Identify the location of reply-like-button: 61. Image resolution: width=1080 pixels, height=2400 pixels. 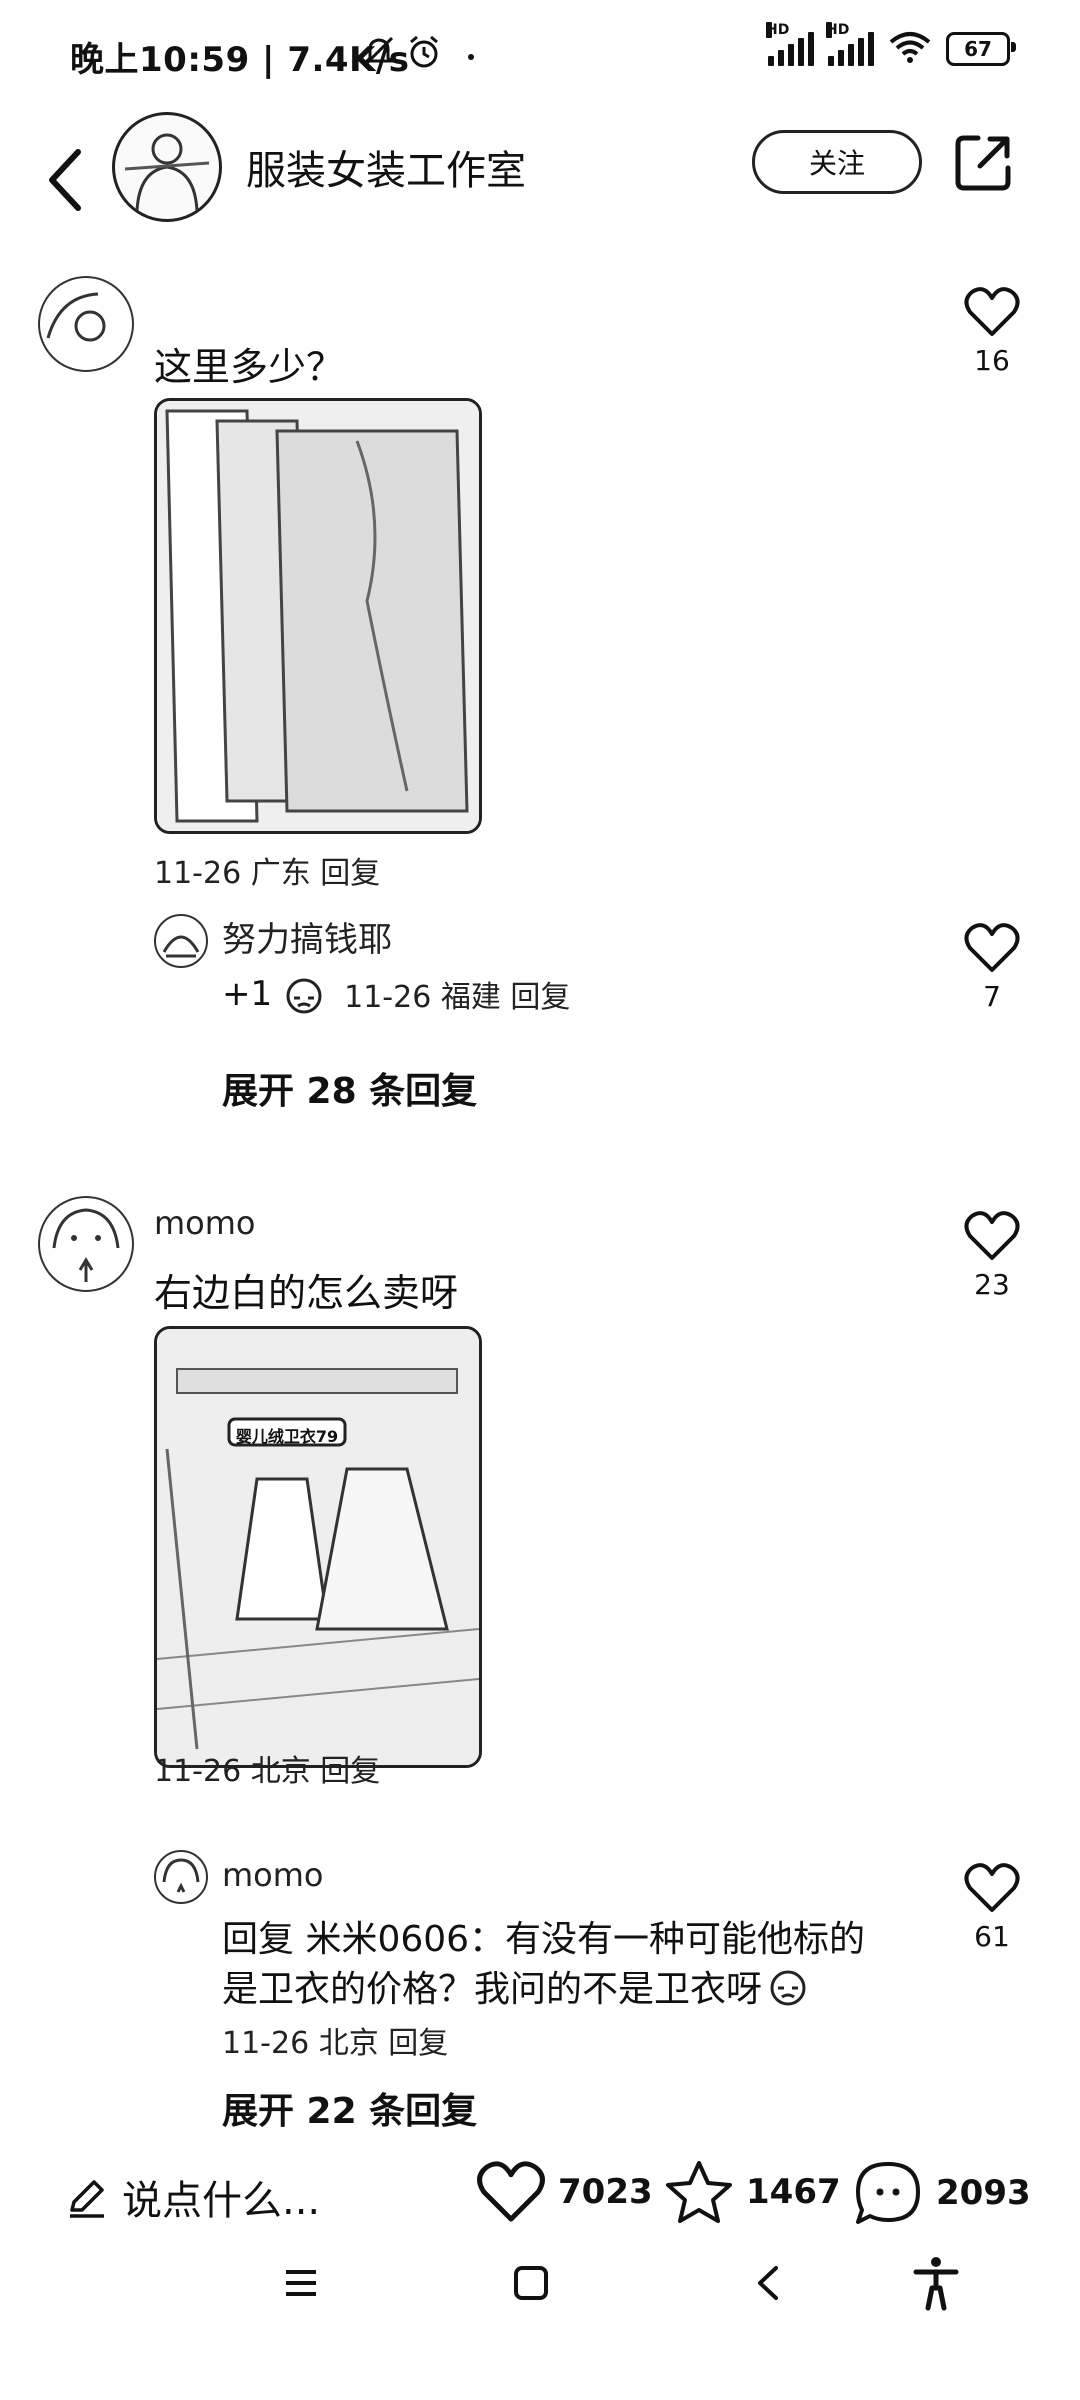
(992, 1907).